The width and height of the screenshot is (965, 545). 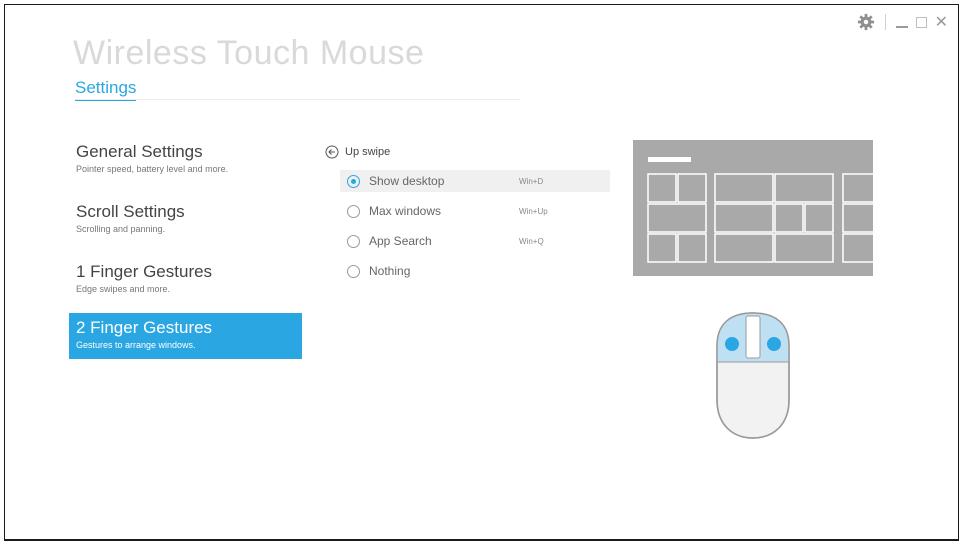 I want to click on nav-item-title: Scroll Settings, so click(x=130, y=211).